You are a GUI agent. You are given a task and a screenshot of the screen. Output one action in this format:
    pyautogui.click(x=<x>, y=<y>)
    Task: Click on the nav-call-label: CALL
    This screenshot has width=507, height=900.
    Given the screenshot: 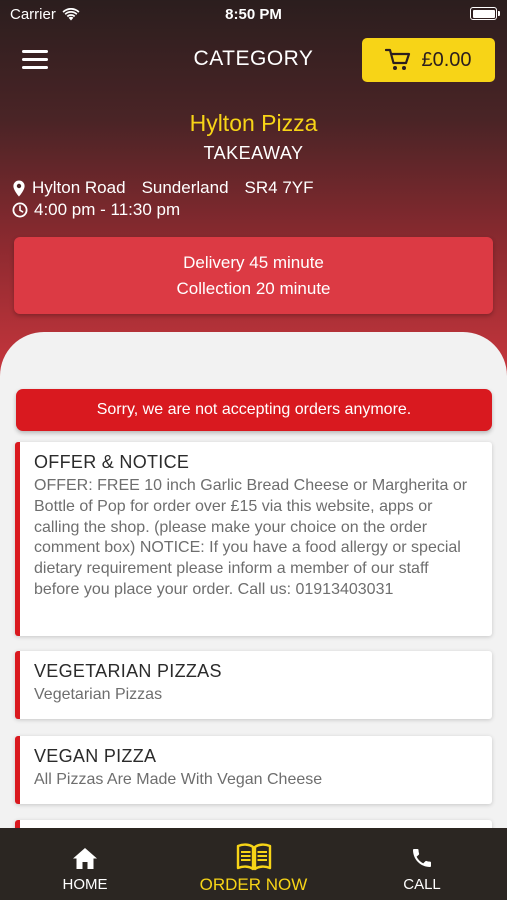 What is the action you would take?
    pyautogui.click(x=422, y=884)
    